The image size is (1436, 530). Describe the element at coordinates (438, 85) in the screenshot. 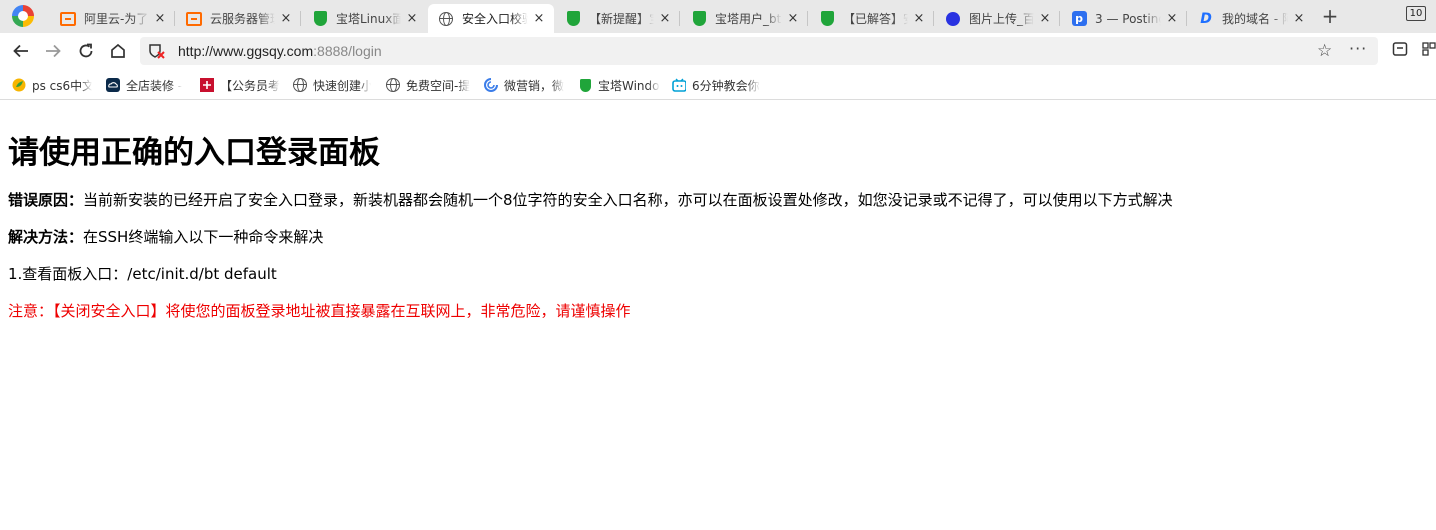

I see `bookmark-label: 免费空间-提` at that location.